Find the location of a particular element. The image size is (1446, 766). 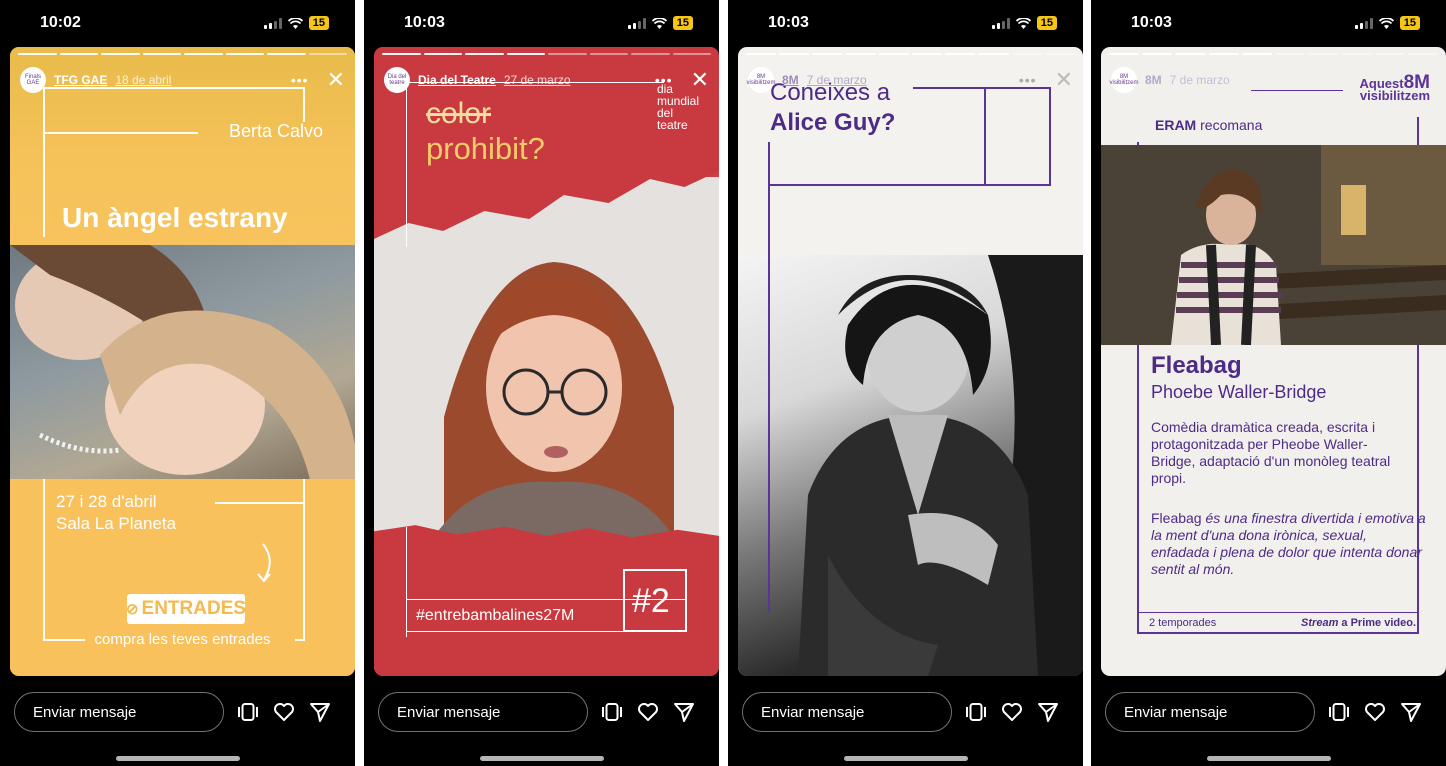

post-date: 7 de marzo is located at coordinates (1199, 80).